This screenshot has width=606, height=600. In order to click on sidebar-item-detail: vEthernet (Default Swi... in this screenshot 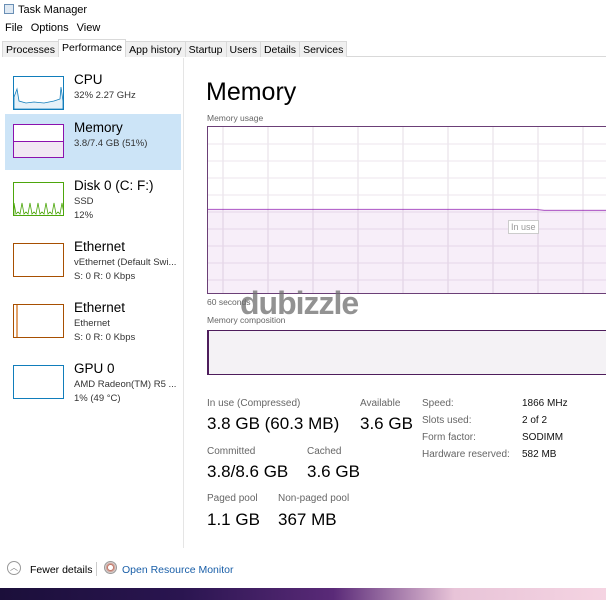, I will do `click(125, 262)`.